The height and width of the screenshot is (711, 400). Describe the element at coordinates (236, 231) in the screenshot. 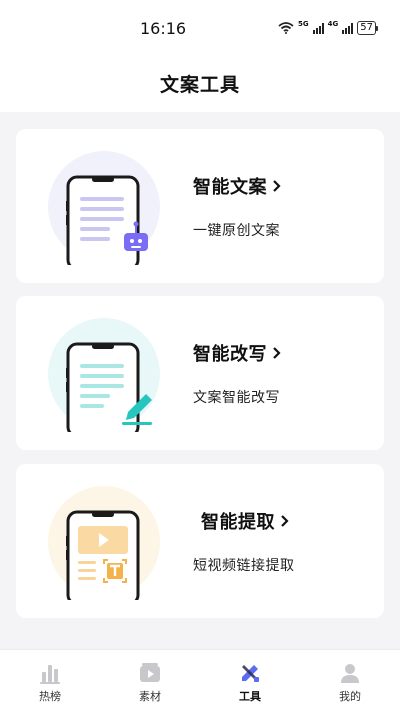

I see `card-subtitle: 一键原创文案` at that location.